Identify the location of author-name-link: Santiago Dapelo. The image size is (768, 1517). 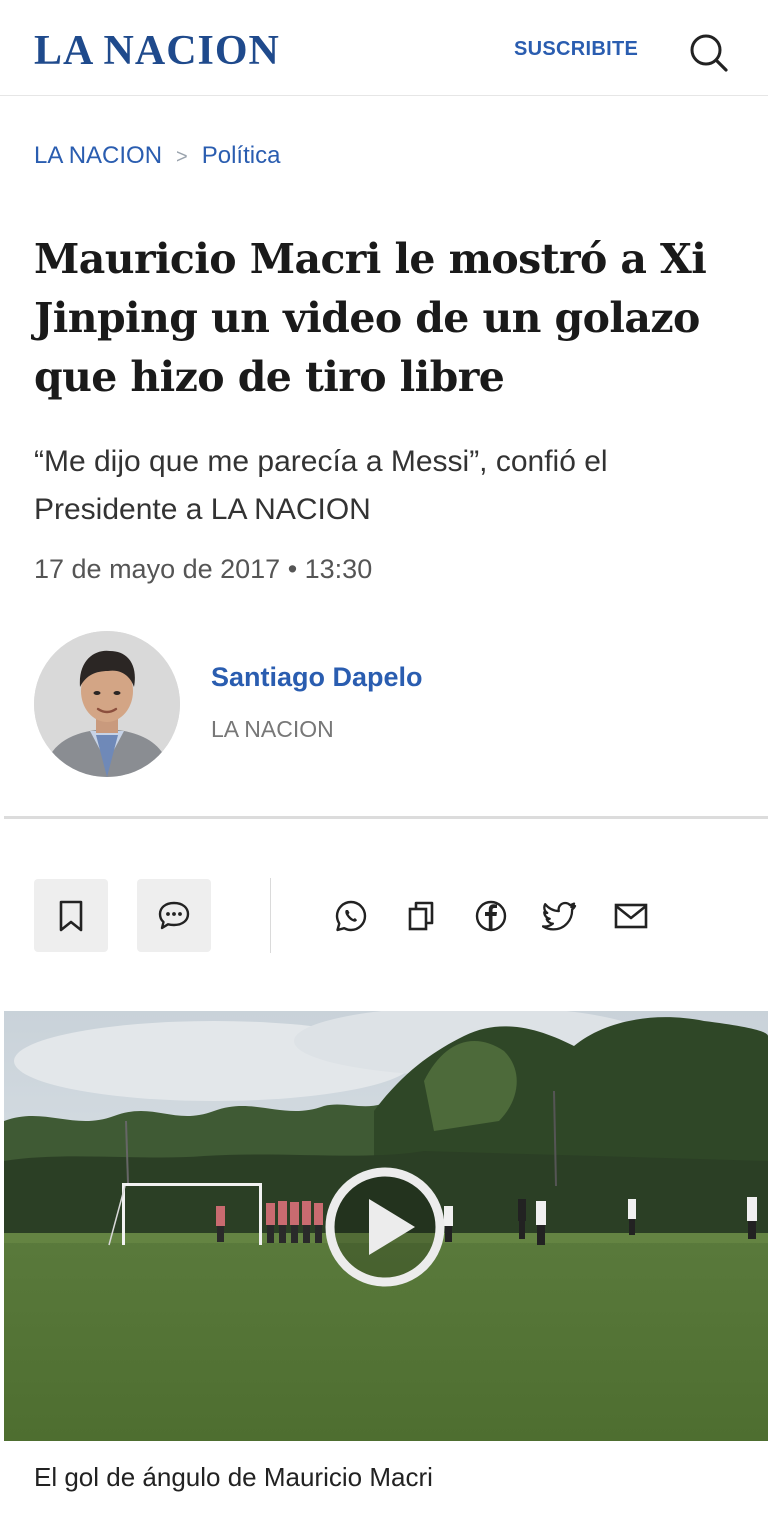
(317, 677).